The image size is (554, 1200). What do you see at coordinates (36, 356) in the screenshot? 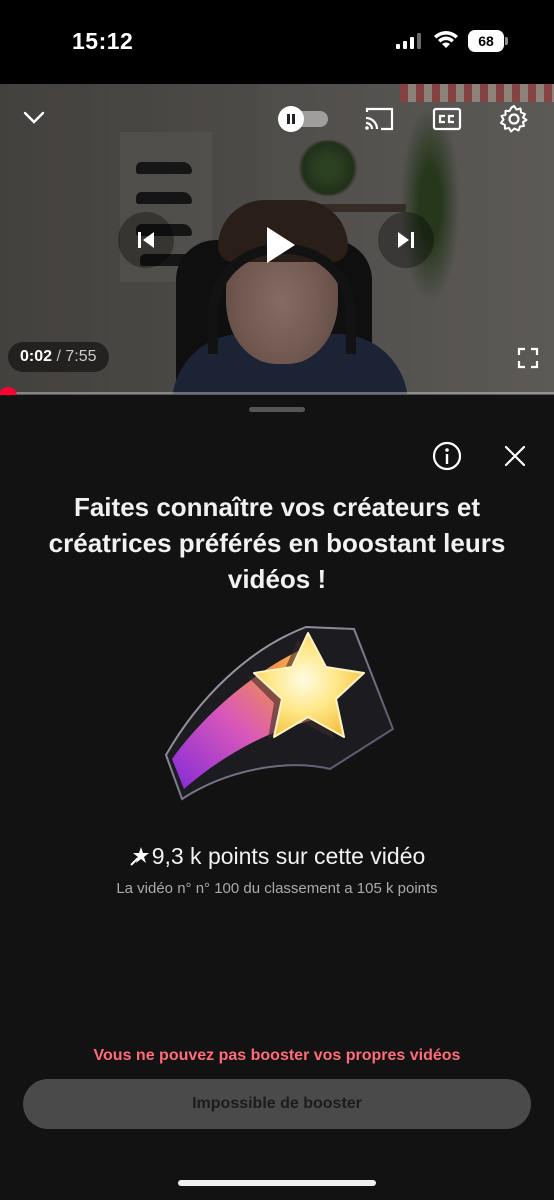
I see `current-time: 0:02` at bounding box center [36, 356].